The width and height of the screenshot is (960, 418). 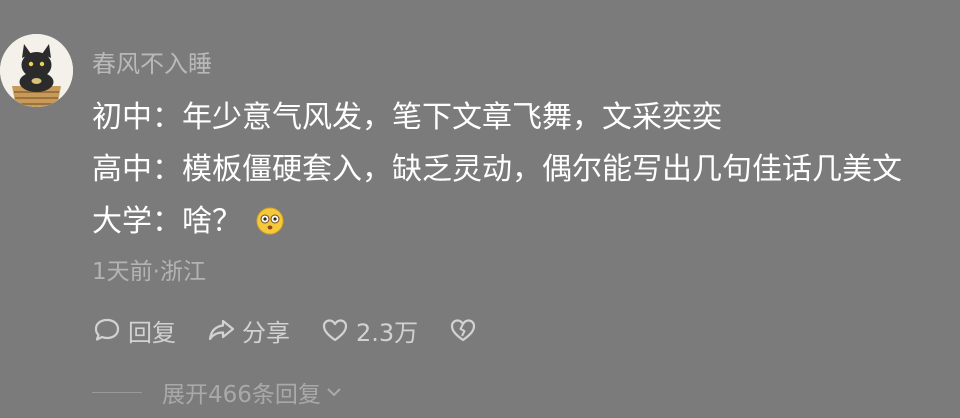 I want to click on dislike-button, so click(x=466, y=330).